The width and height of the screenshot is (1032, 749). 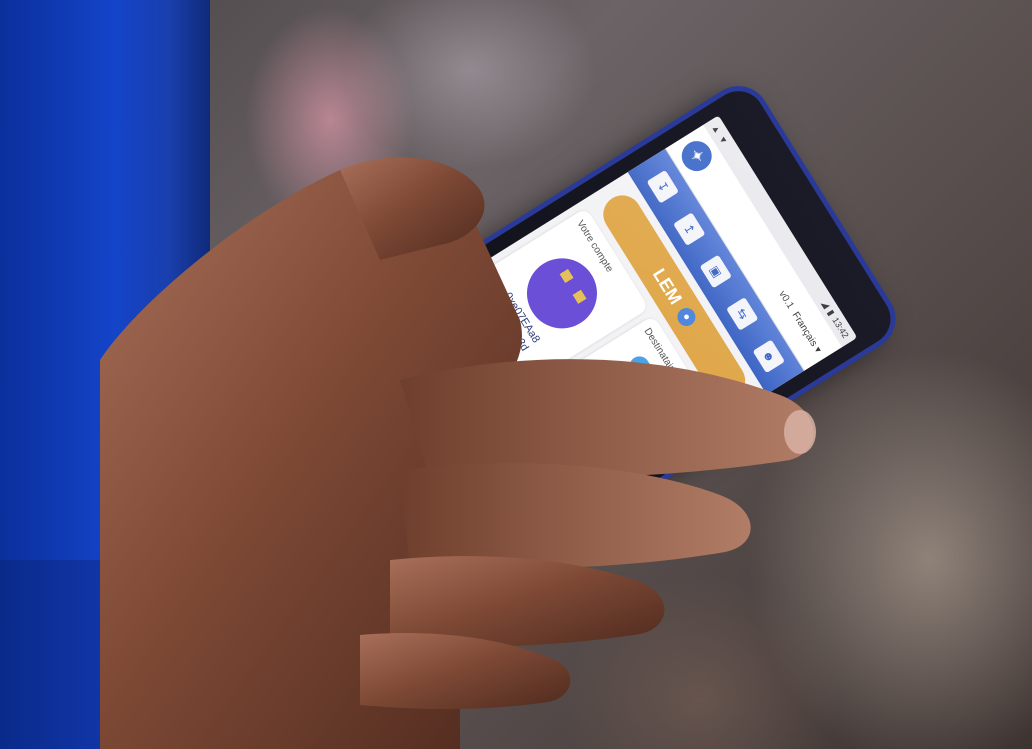 What do you see at coordinates (805, 329) in the screenshot?
I see `language-label: Français` at bounding box center [805, 329].